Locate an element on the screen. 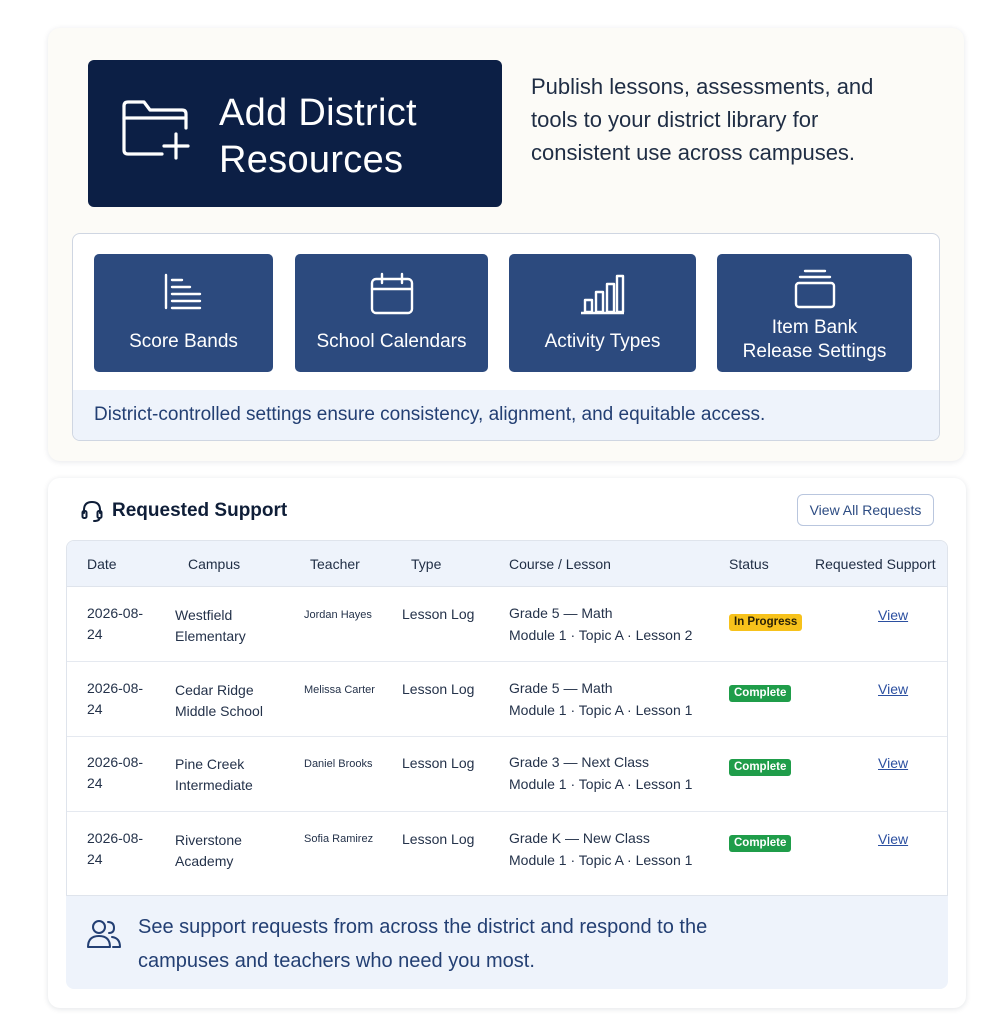  view-all-requests-button: View All Requests is located at coordinates (865, 510).